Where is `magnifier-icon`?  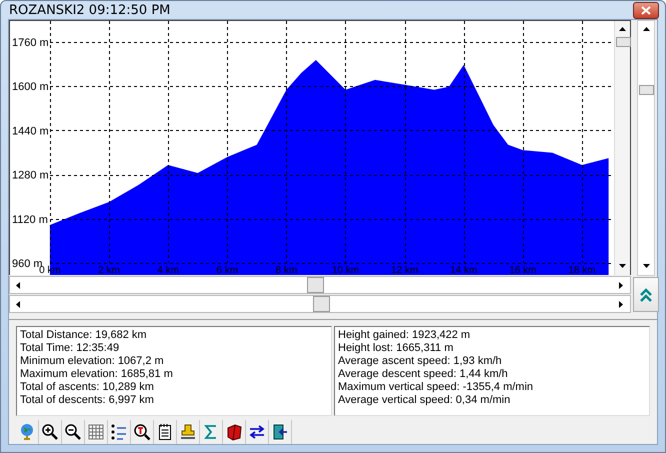 magnifier-icon is located at coordinates (142, 432).